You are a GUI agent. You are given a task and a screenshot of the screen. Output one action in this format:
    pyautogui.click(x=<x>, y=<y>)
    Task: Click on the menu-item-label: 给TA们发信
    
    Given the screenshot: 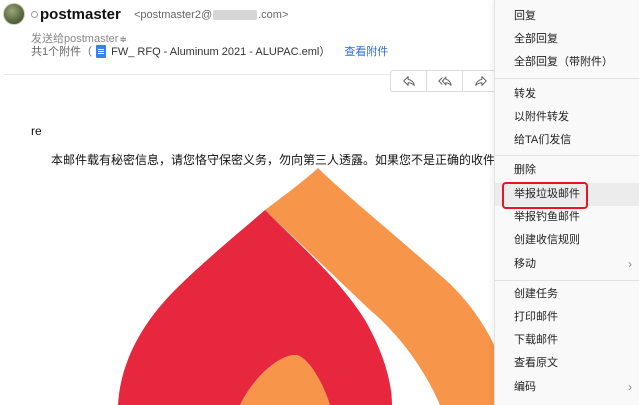 What is the action you would take?
    pyautogui.click(x=543, y=140)
    